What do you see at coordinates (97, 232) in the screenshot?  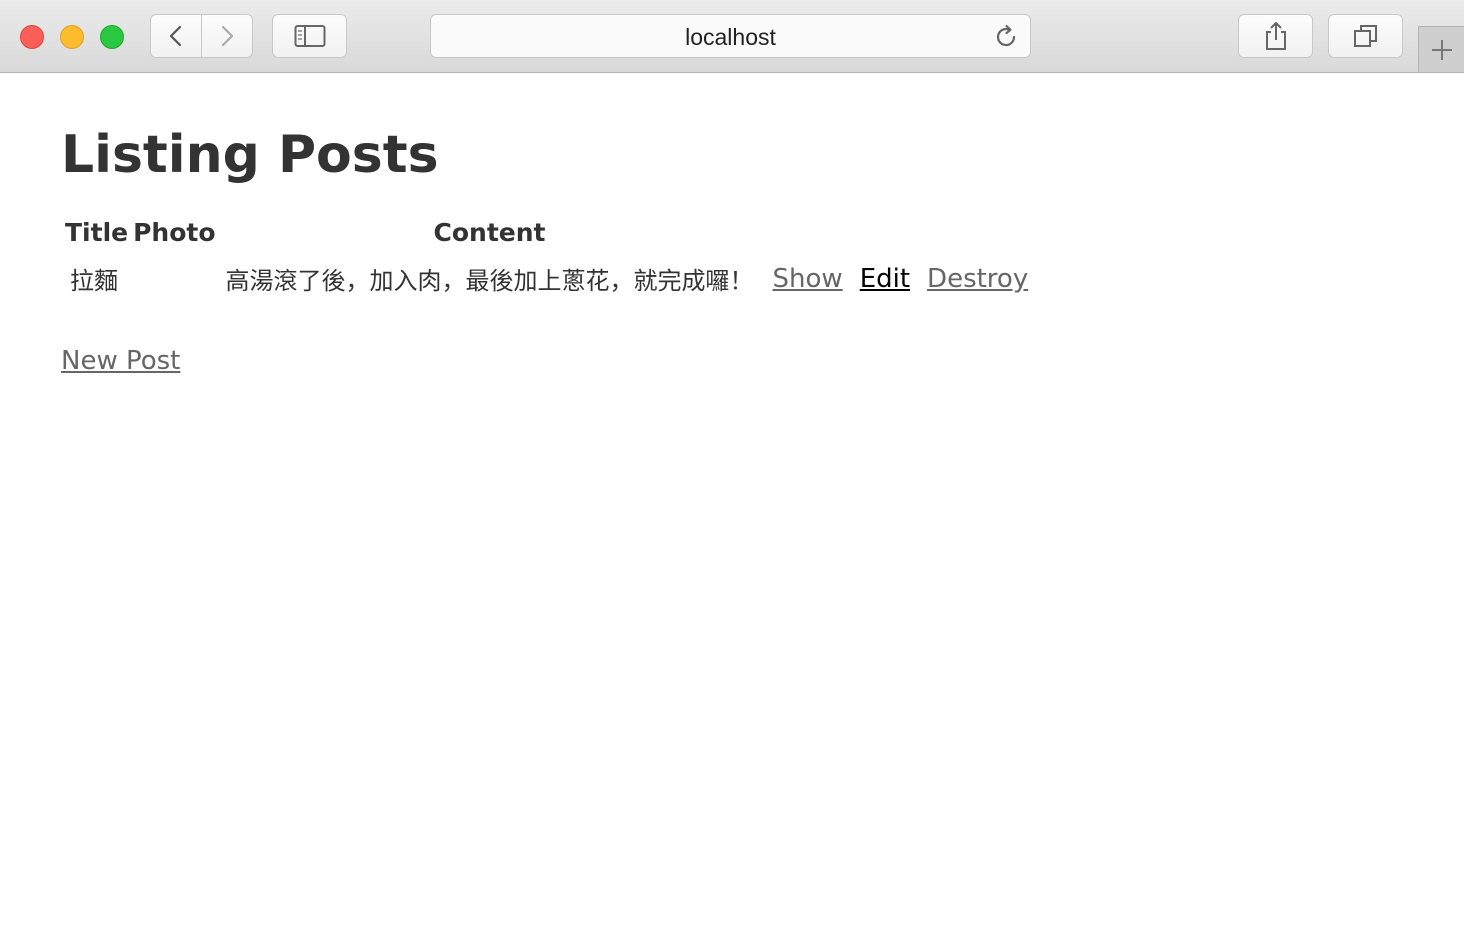 I see `column-header-title: Title` at bounding box center [97, 232].